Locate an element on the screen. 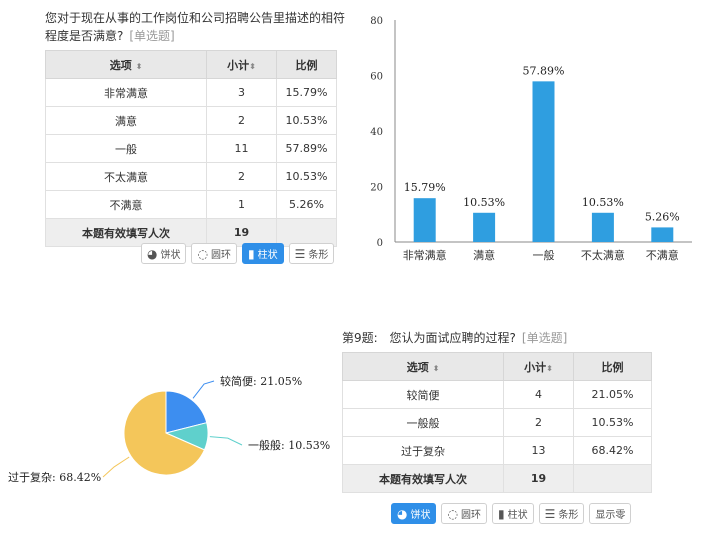  pct-cell: 5.26% is located at coordinates (306, 204).